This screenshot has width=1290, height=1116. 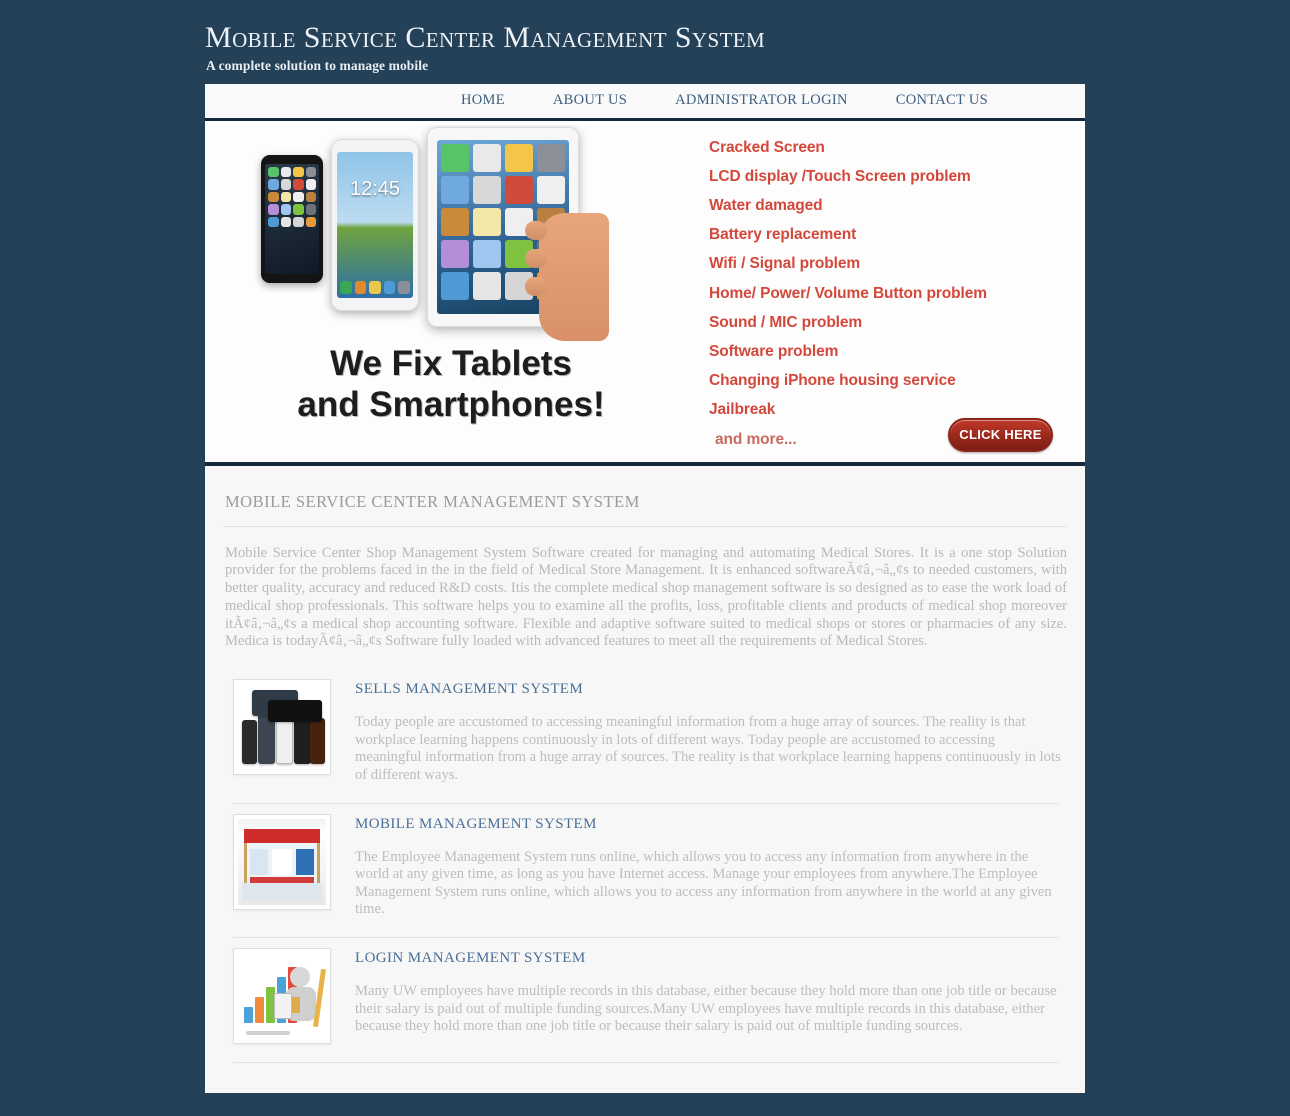 I want to click on nav-home: HOME, so click(x=483, y=100).